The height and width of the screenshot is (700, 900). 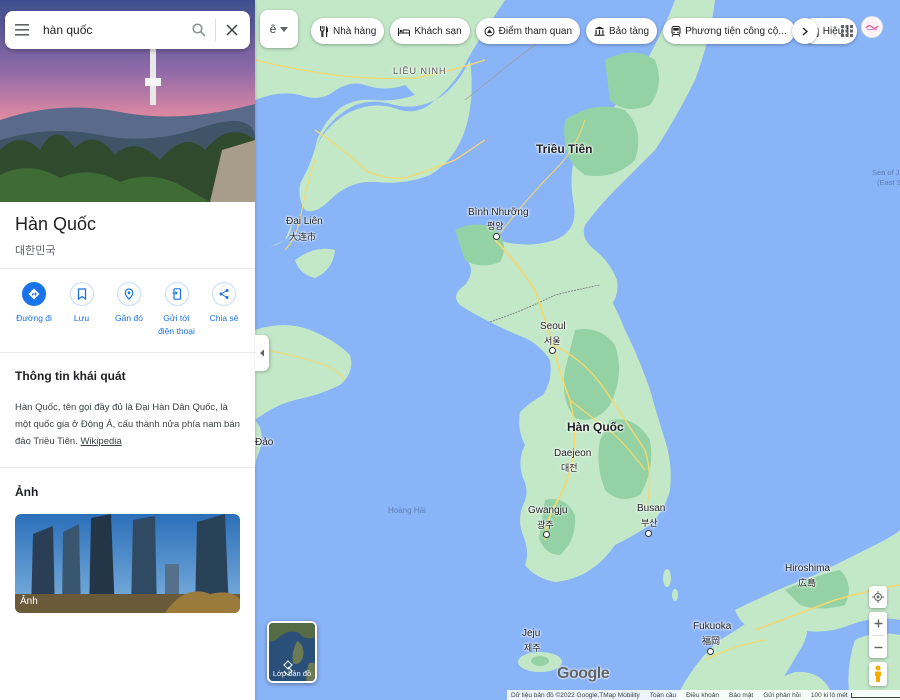 I want to click on language-layer-select: ê, so click(x=279, y=29).